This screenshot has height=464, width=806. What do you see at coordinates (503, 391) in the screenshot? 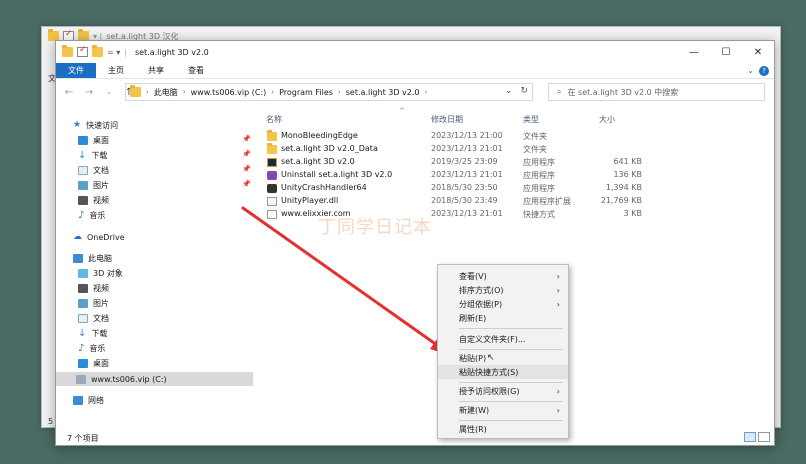
I see `menu-item-give-access: 授予访问权限(G) ›` at bounding box center [503, 391].